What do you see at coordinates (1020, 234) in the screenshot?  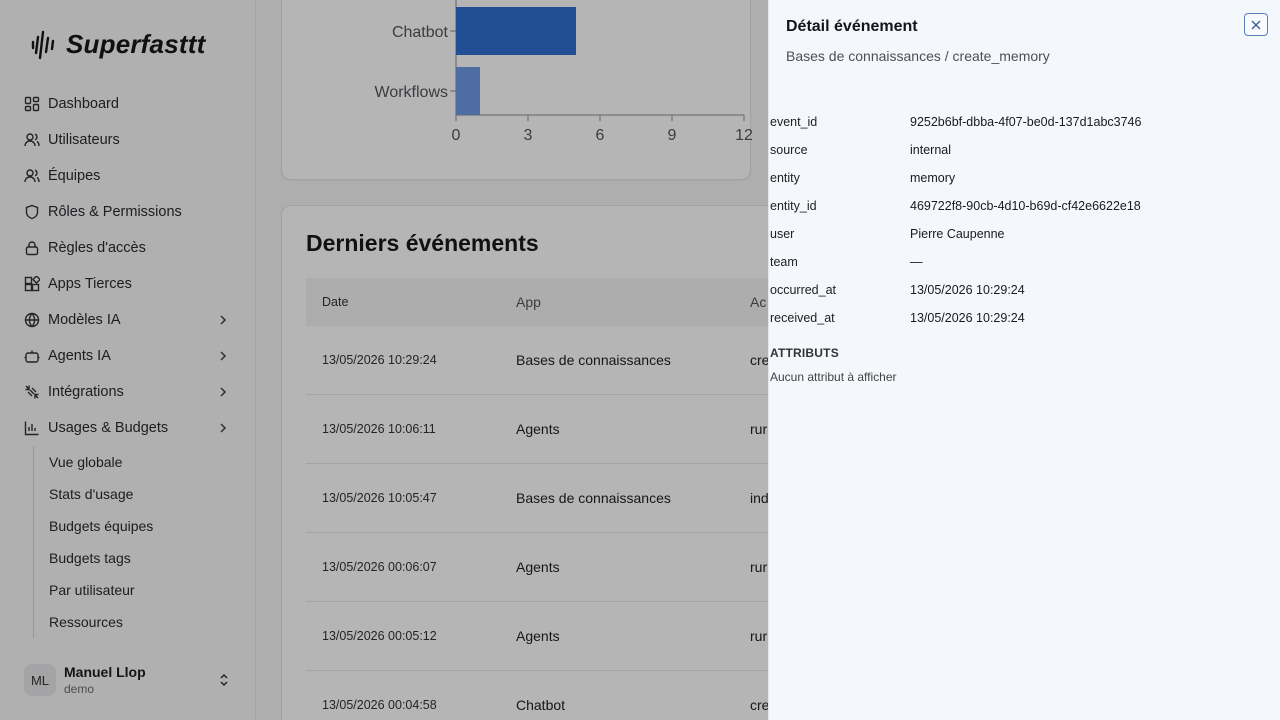 I see `field-row: user Pierre Caupenne` at bounding box center [1020, 234].